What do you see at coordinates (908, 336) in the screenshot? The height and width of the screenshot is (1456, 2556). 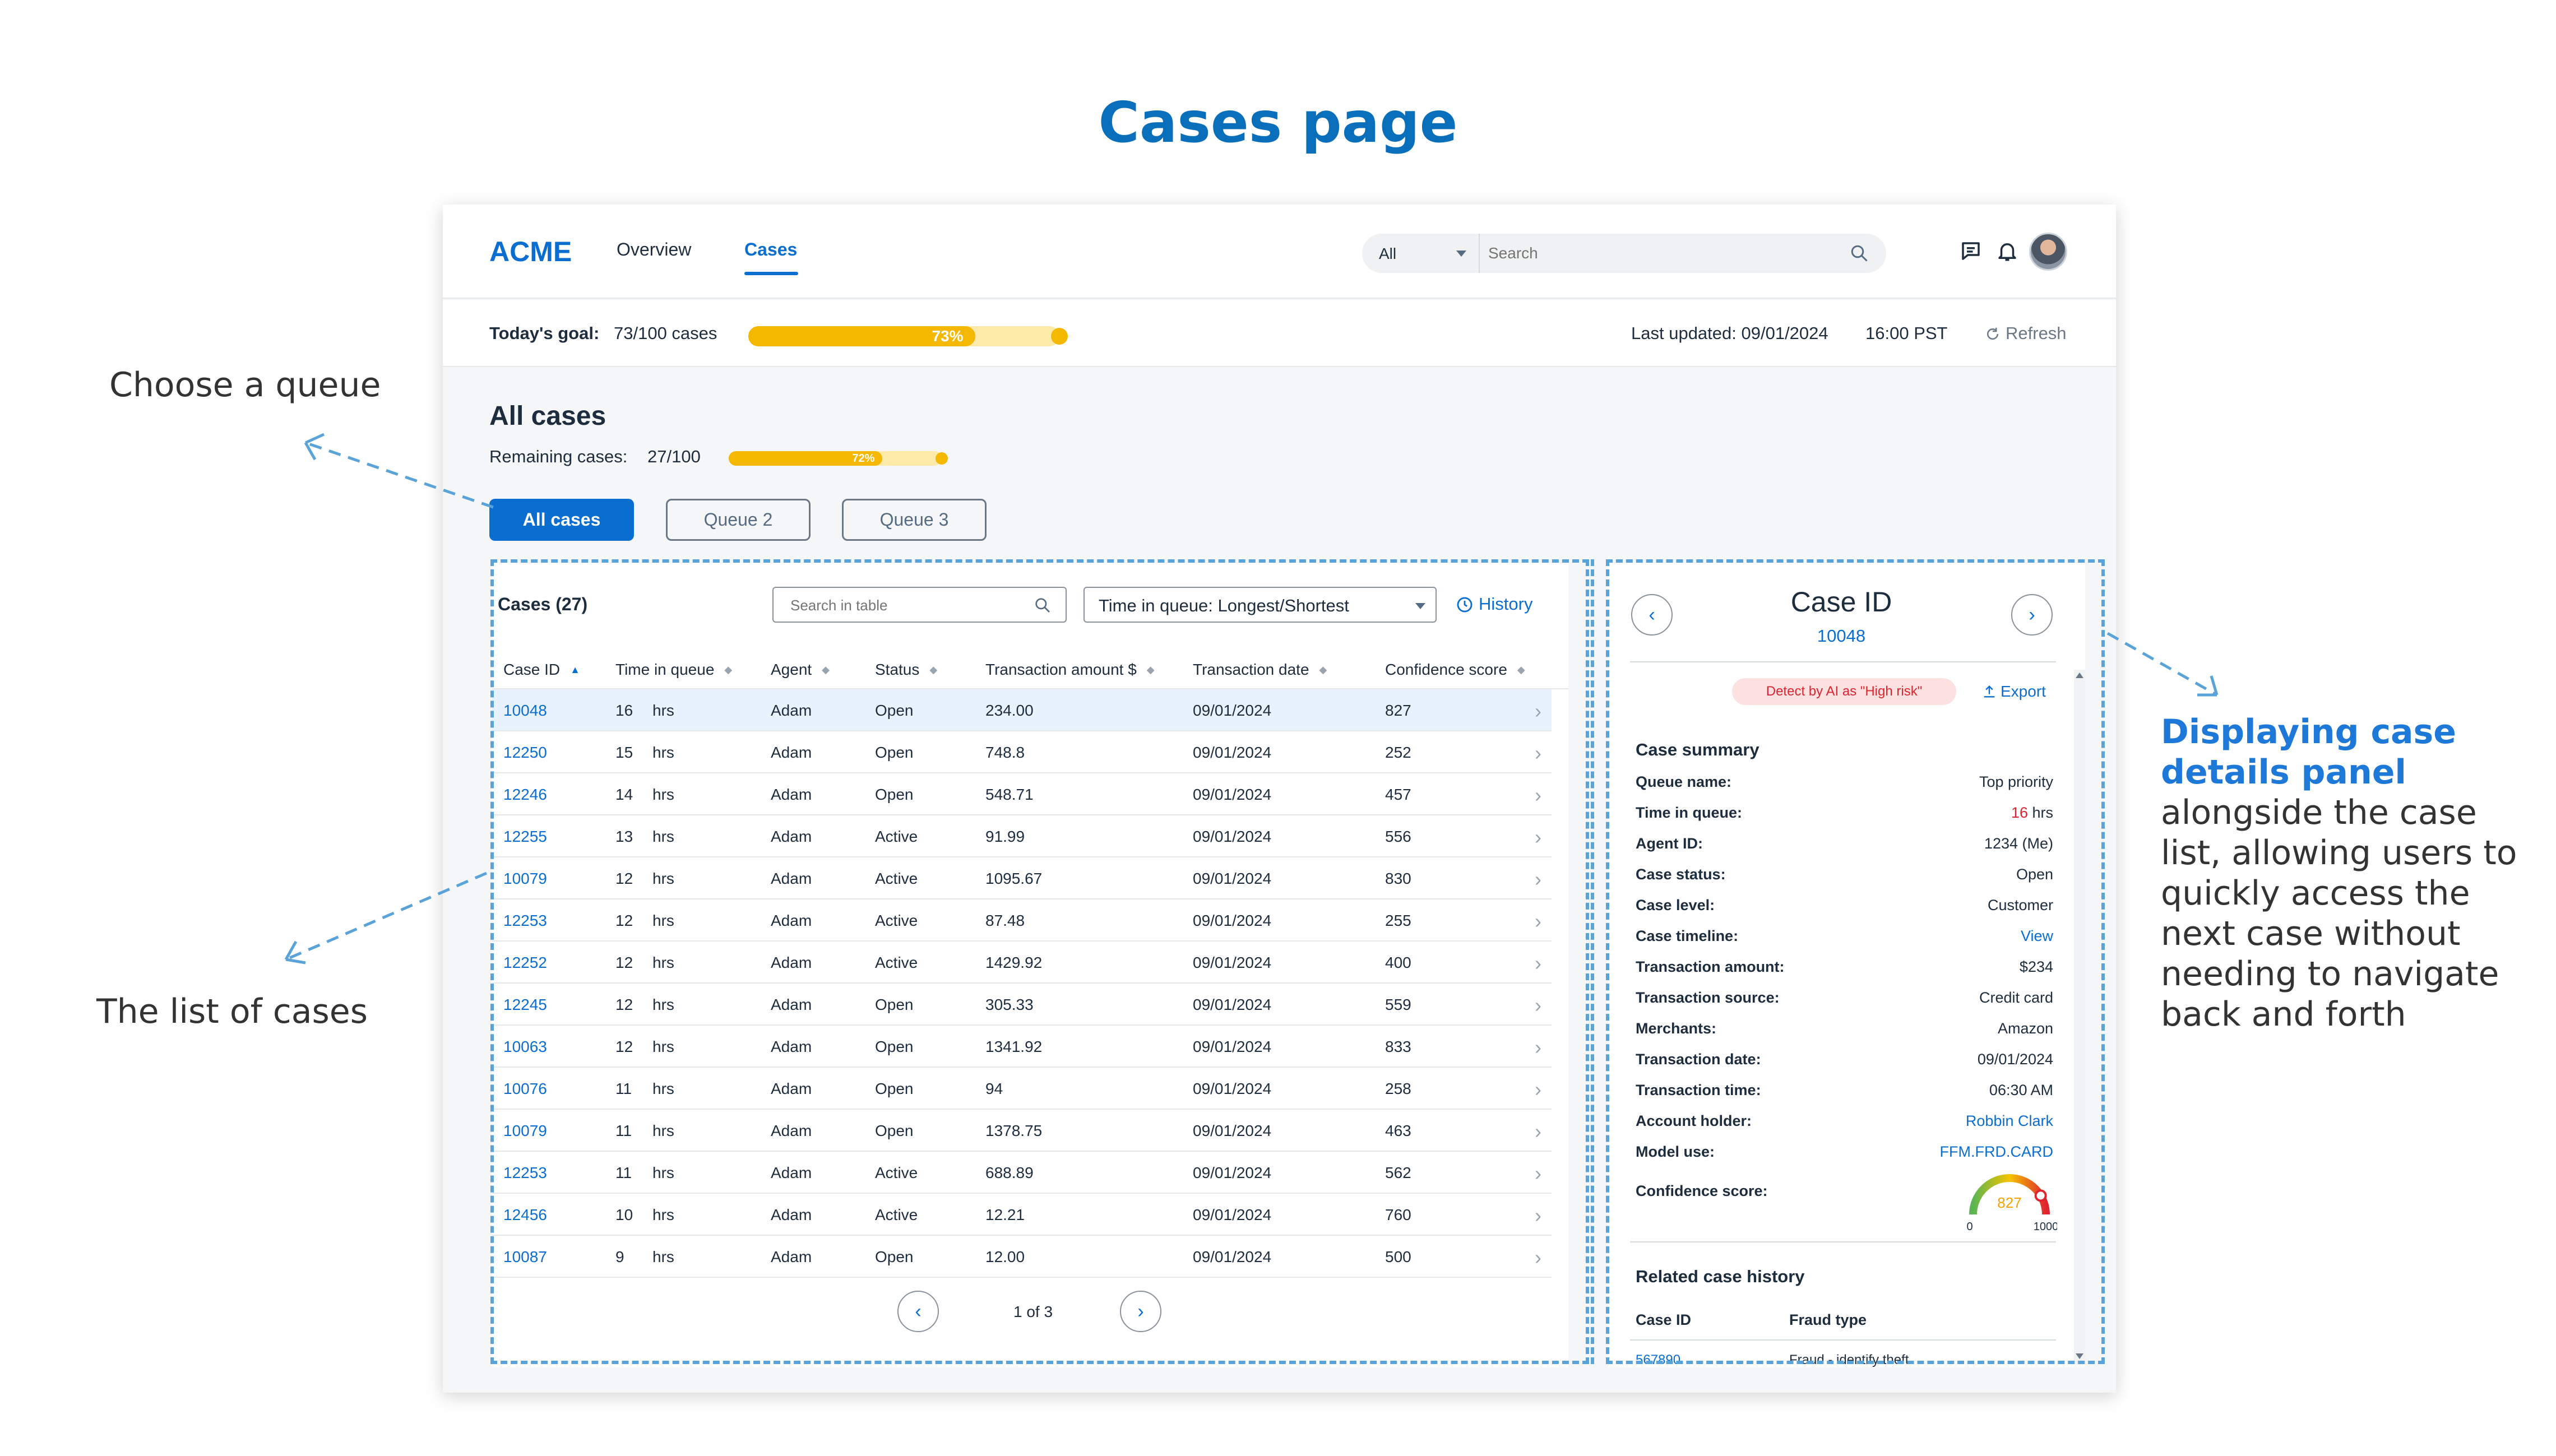 I see `goal-progress-bar: 73%` at bounding box center [908, 336].